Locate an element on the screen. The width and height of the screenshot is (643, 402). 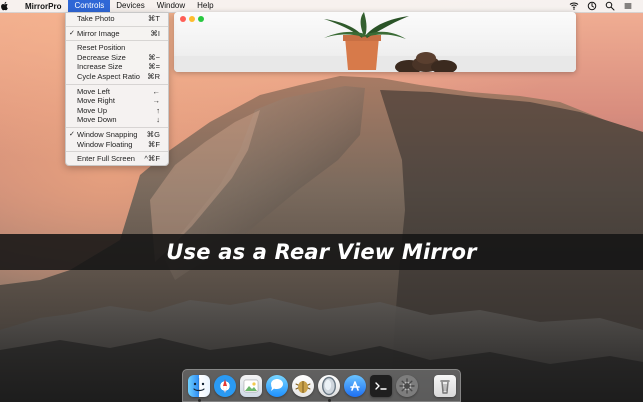
app-store-icon is located at coordinates (355, 385).